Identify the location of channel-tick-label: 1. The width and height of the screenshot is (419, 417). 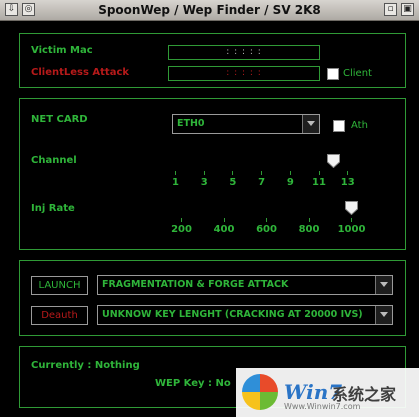
(175, 182).